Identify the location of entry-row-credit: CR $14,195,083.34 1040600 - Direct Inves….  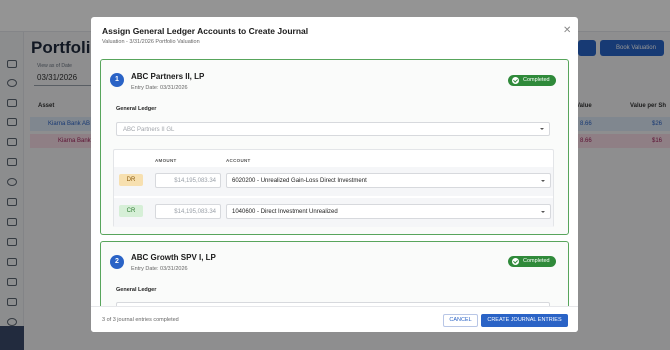
(333, 212).